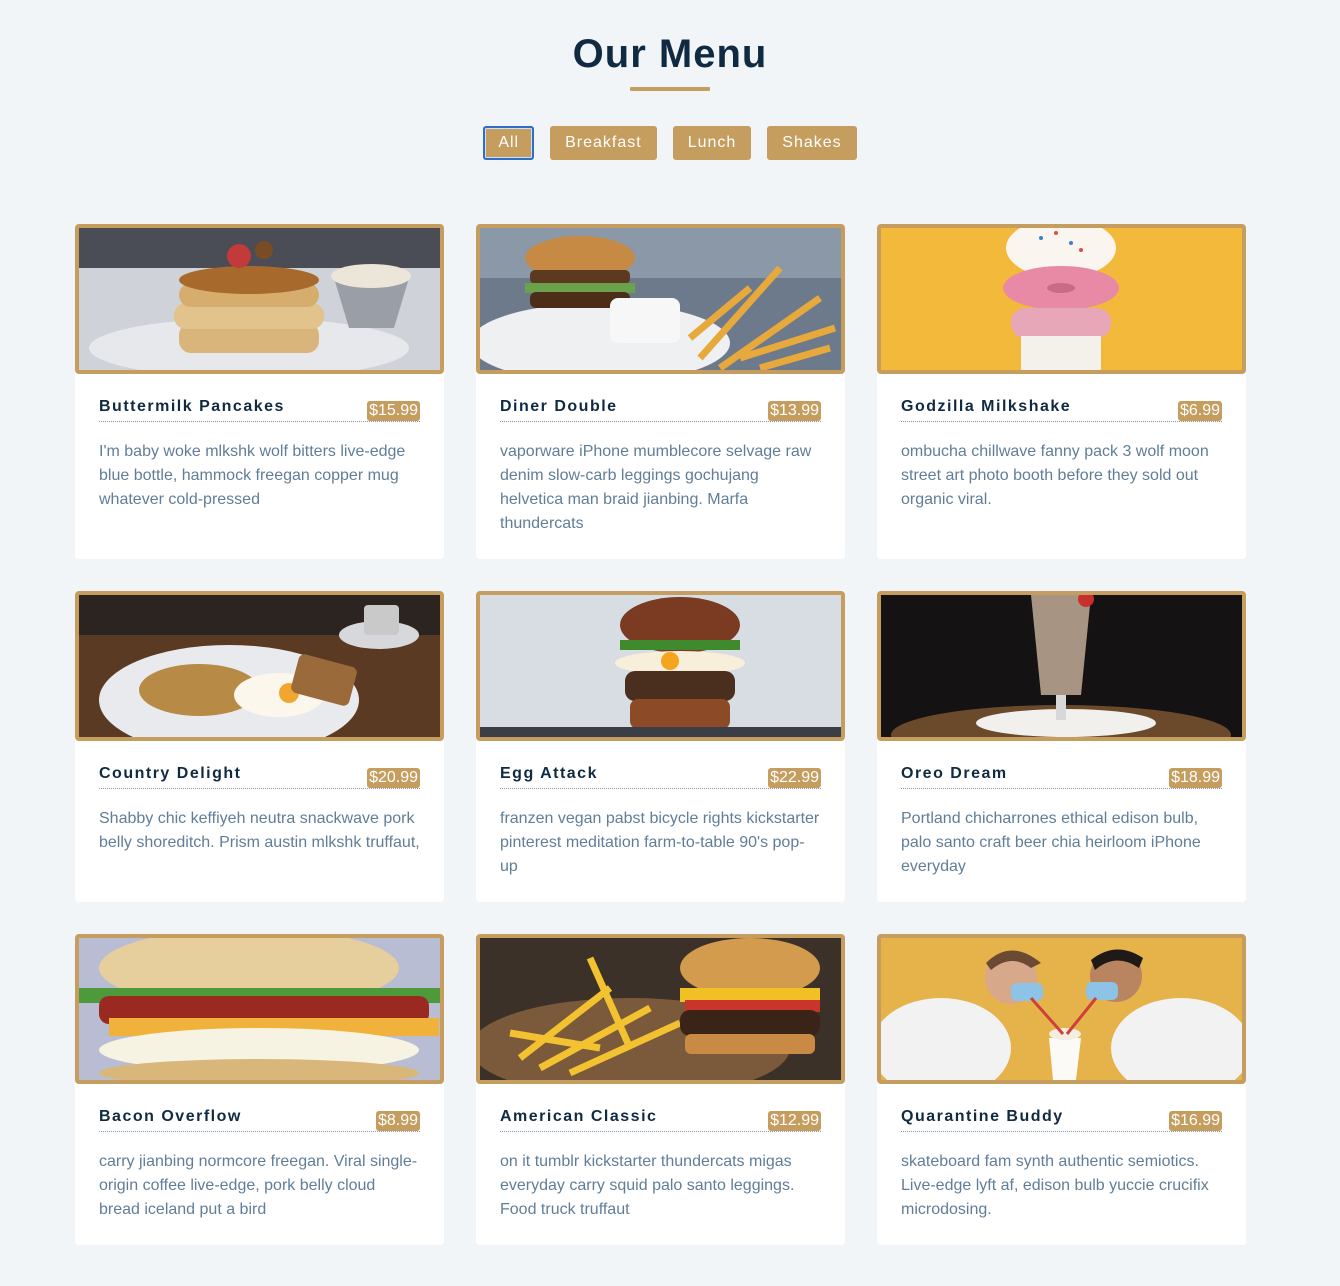  Describe the element at coordinates (393, 778) in the screenshot. I see `item-price: $20.99` at that location.